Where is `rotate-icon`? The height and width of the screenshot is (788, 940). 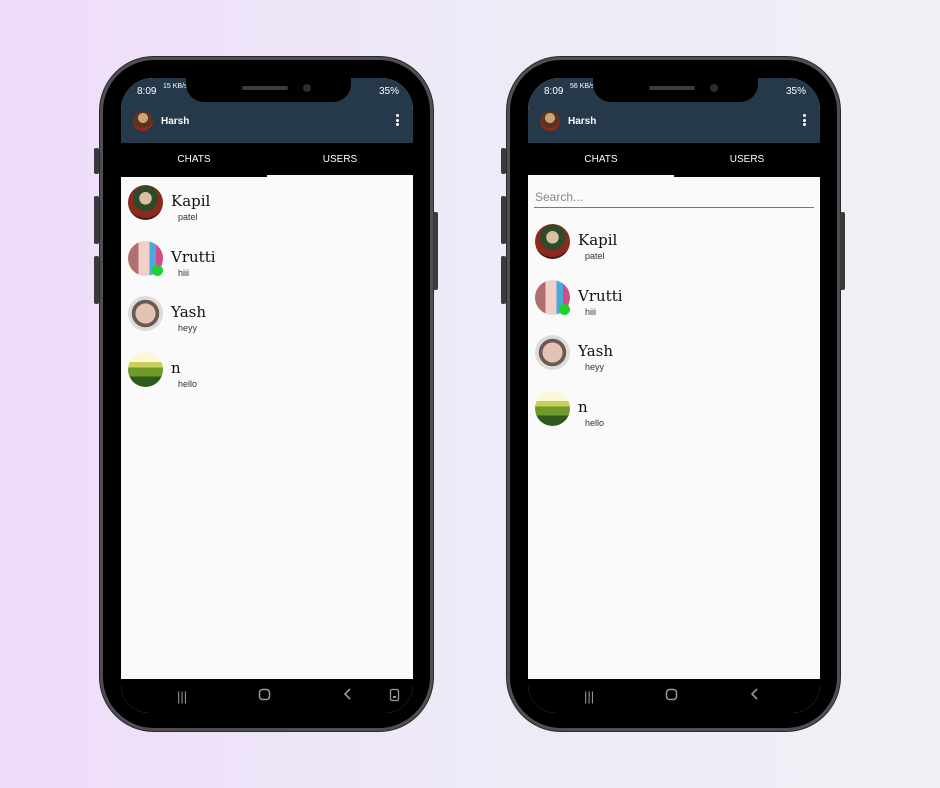 rotate-icon is located at coordinates (394, 696).